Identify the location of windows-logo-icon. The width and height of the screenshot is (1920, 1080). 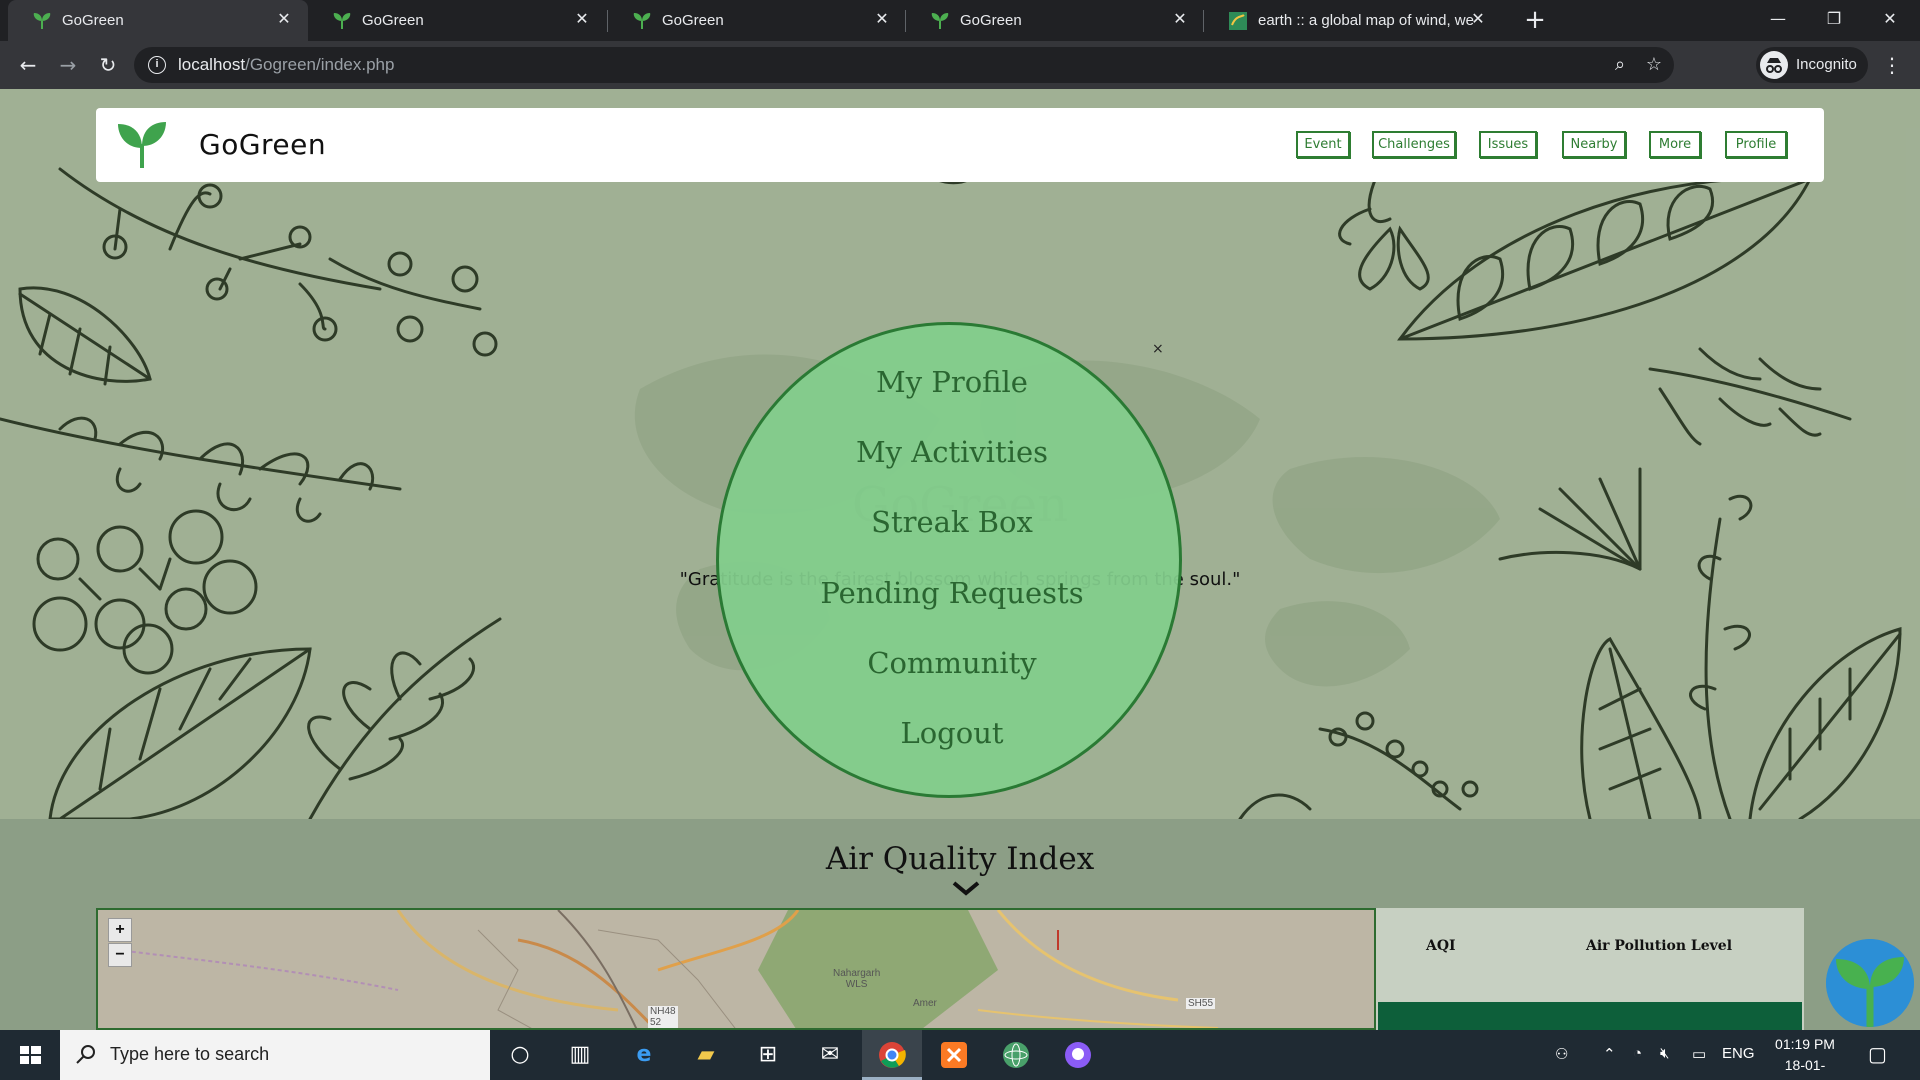
(30, 1055).